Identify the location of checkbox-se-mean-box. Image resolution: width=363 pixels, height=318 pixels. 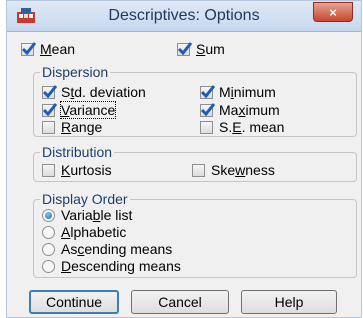
(206, 127).